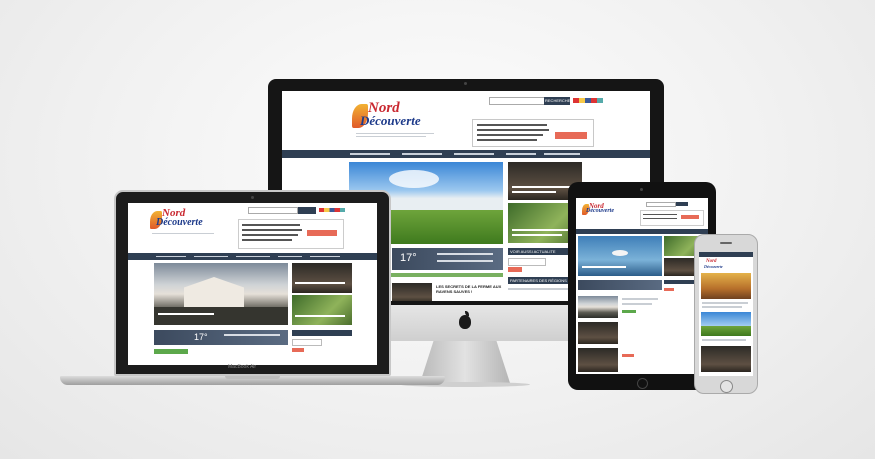  I want to click on tablet-search-input, so click(661, 204).